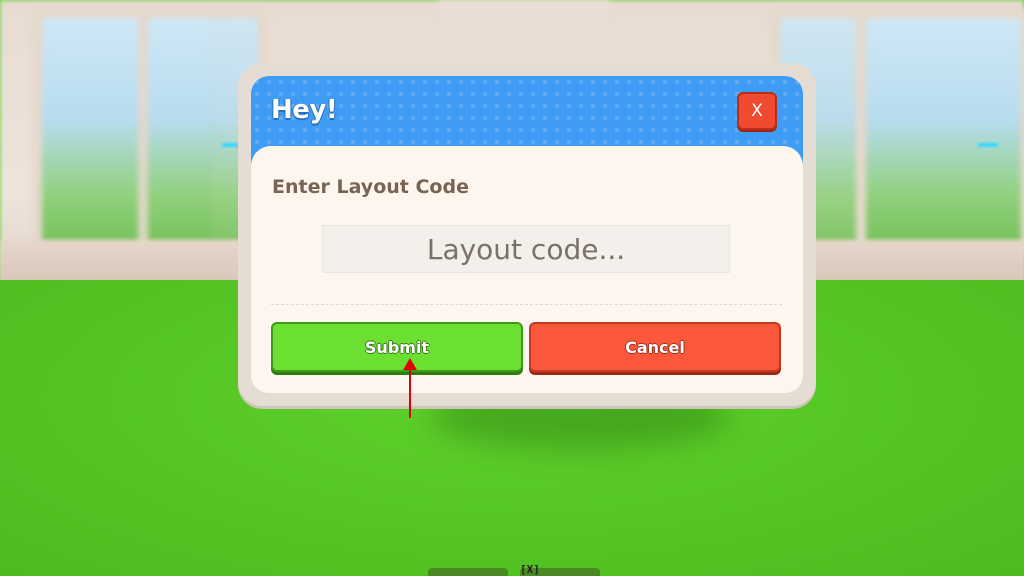  I want to click on room-pillar, so click(524, 30).